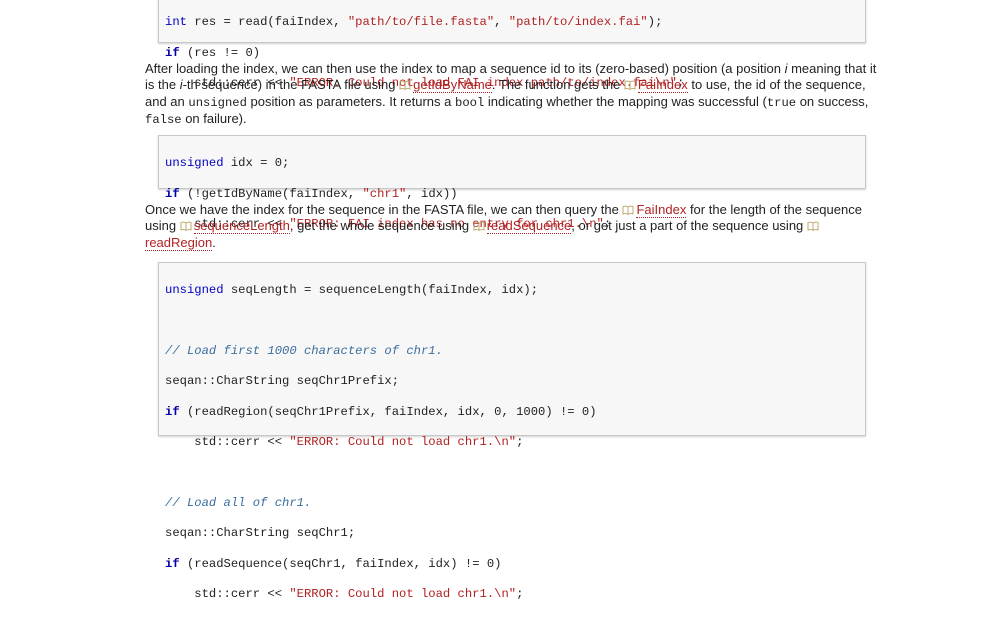  What do you see at coordinates (291, 85) in the screenshot?
I see `para-text: -th sequence) in the FASTA file using` at bounding box center [291, 85].